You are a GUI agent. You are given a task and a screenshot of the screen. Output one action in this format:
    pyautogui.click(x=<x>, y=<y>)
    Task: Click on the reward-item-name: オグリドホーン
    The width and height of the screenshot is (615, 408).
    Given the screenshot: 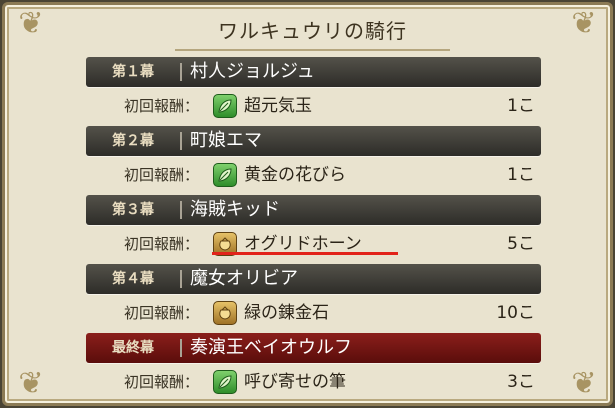 What is the action you would take?
    pyautogui.click(x=303, y=244)
    